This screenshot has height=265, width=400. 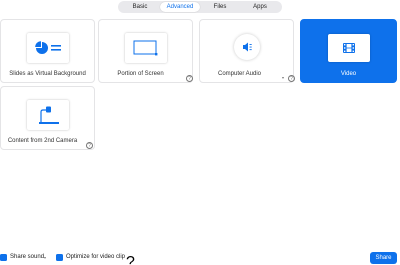 I want to click on option-content-second-camera: Content from 2nd Camera ?, so click(x=47, y=118).